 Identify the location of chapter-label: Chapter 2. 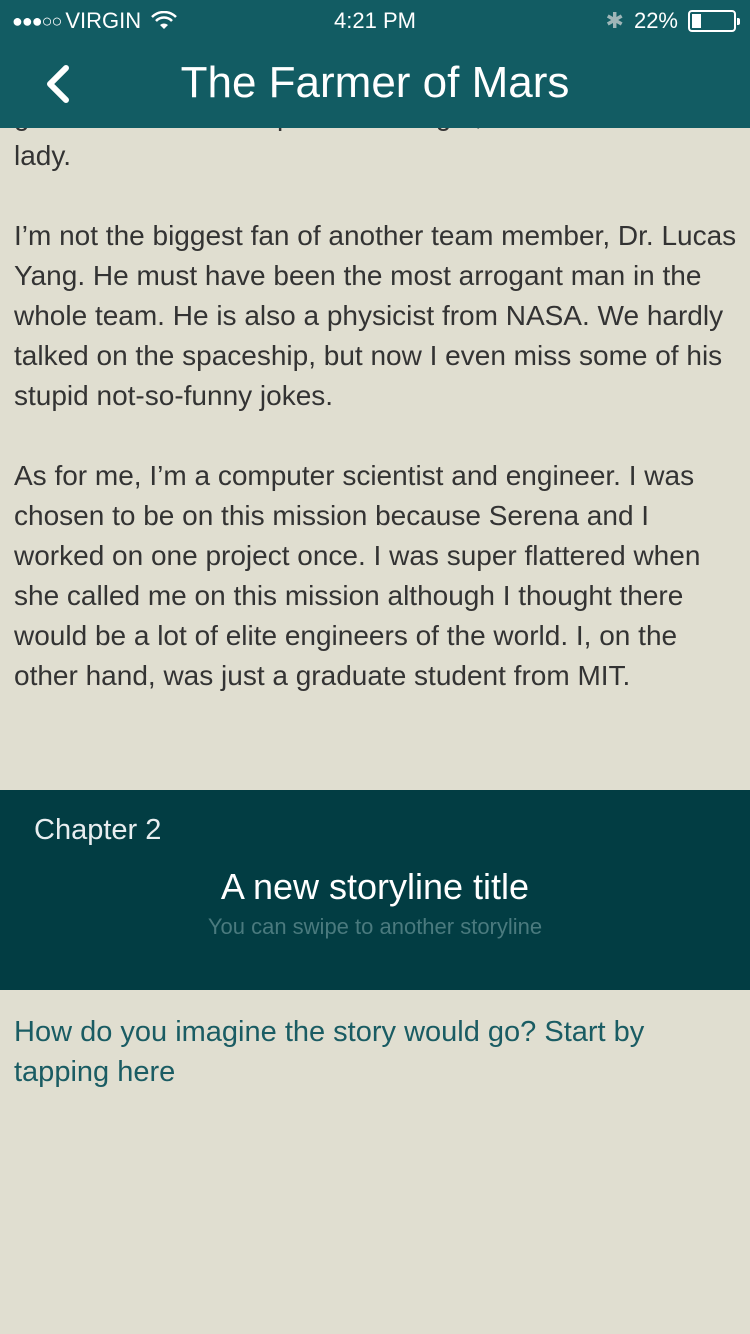
(98, 830).